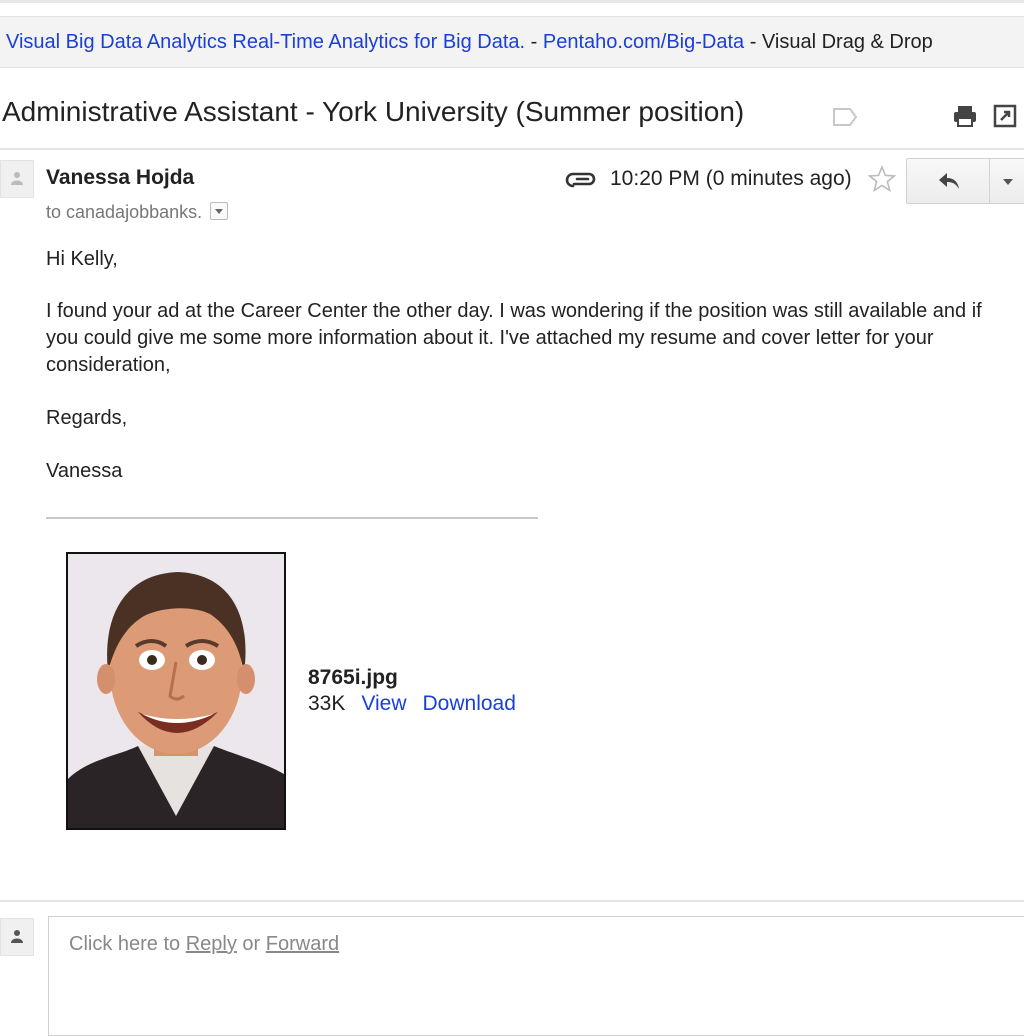  What do you see at coordinates (536, 976) in the screenshot?
I see `reply-box: Click here to Reply or Forward` at bounding box center [536, 976].